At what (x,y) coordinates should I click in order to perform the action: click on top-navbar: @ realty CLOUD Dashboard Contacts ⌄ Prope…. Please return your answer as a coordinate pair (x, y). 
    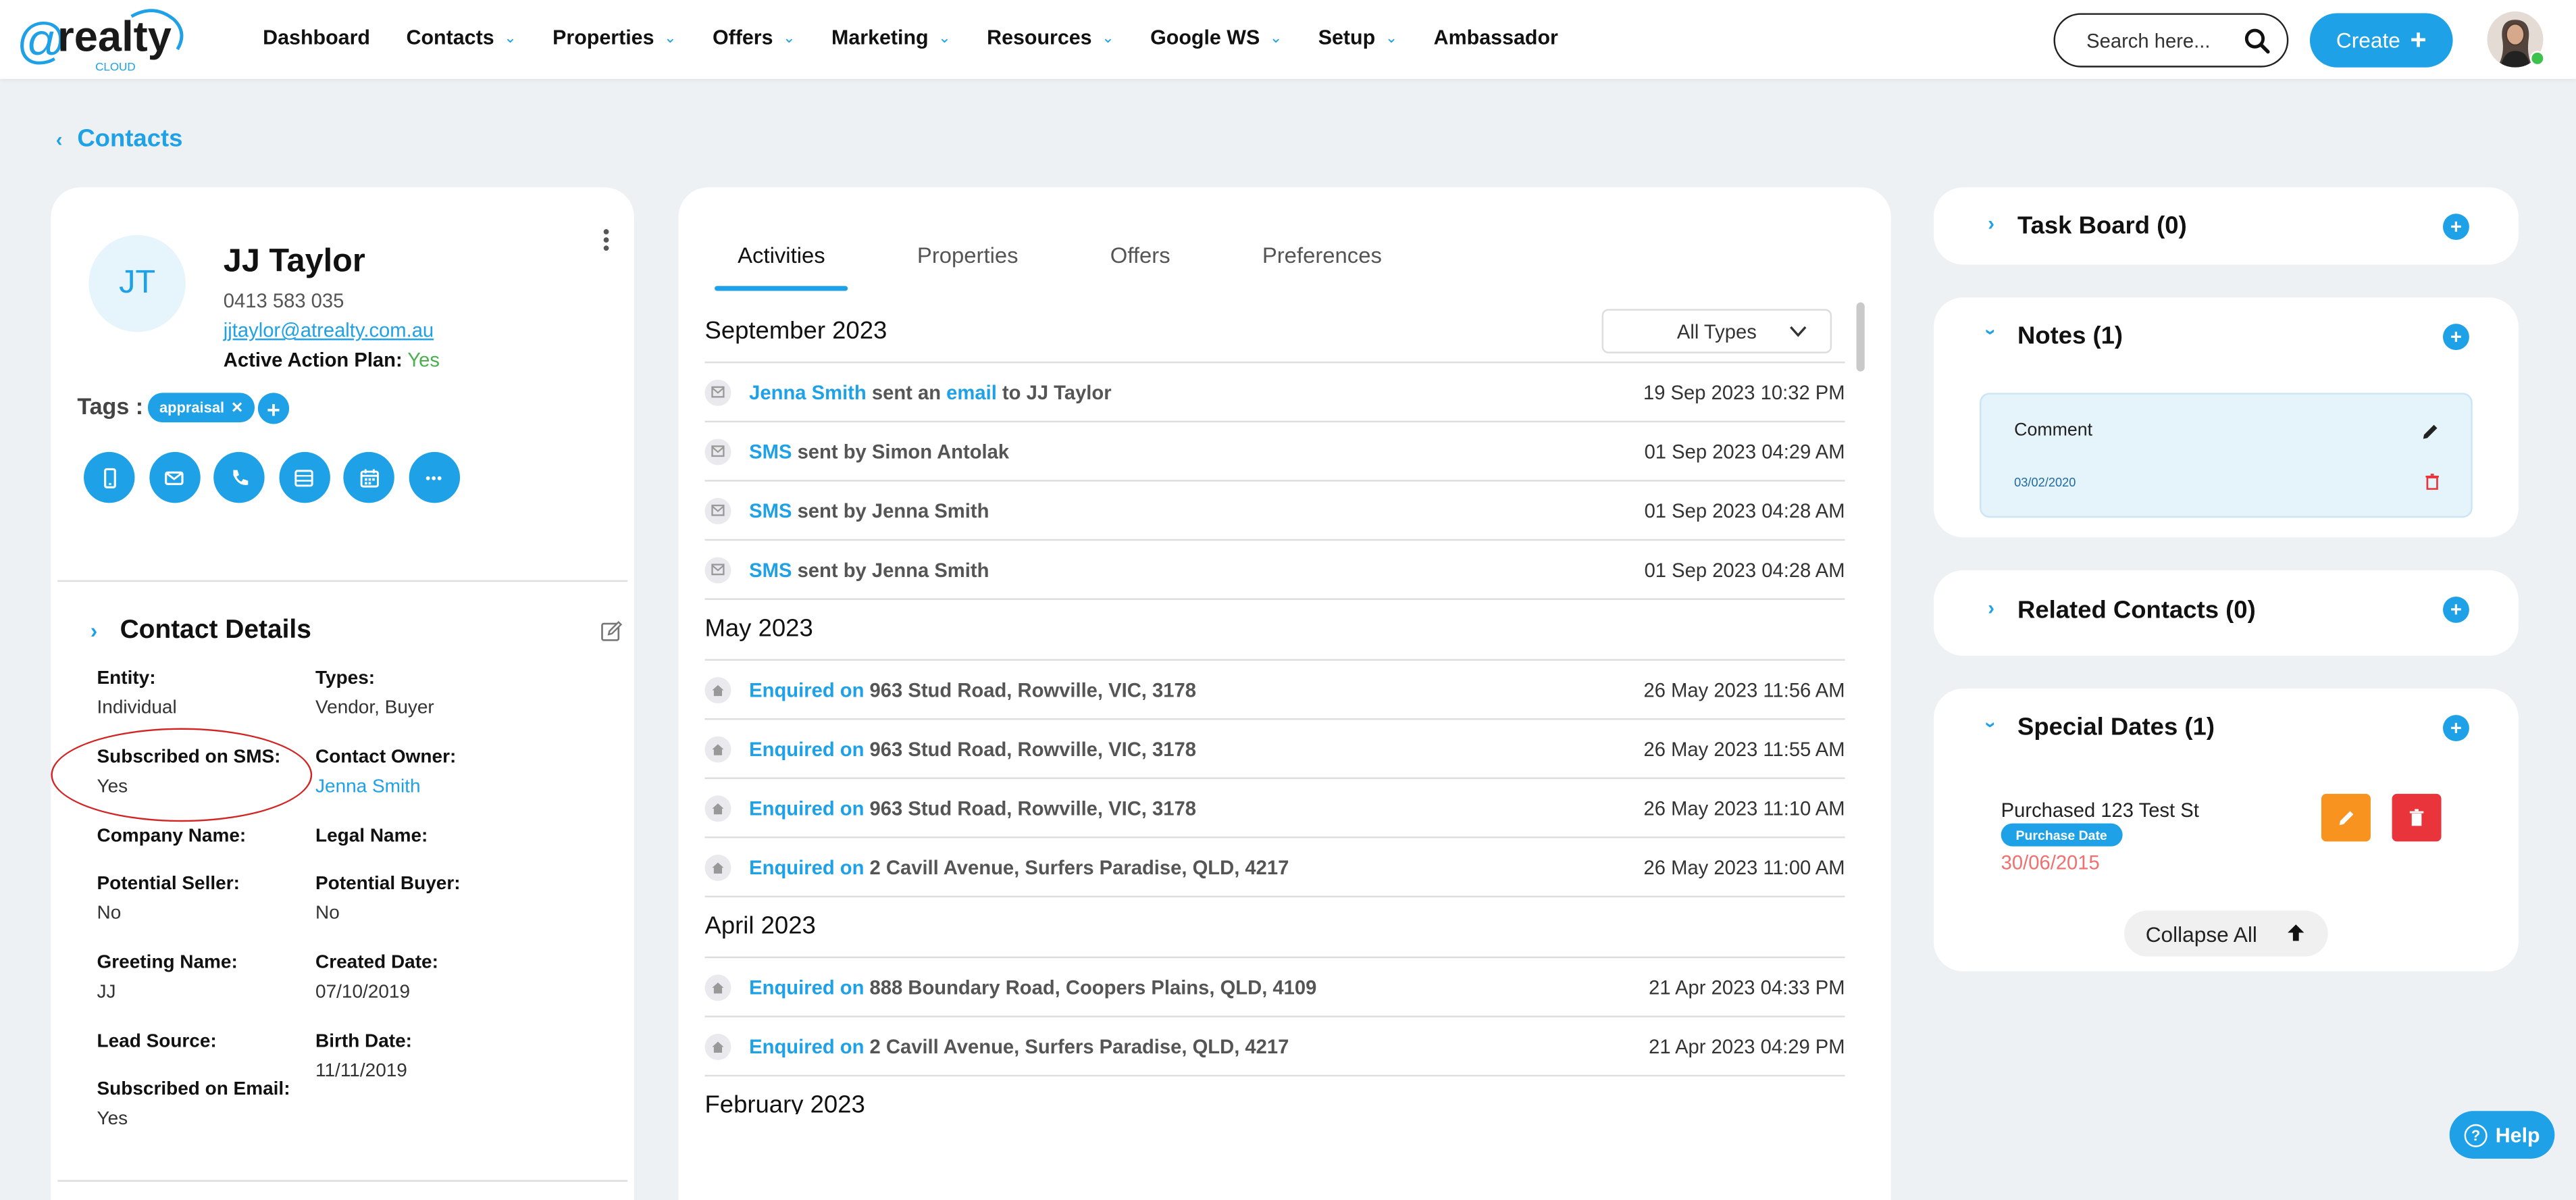
    Looking at the image, I should click on (1288, 39).